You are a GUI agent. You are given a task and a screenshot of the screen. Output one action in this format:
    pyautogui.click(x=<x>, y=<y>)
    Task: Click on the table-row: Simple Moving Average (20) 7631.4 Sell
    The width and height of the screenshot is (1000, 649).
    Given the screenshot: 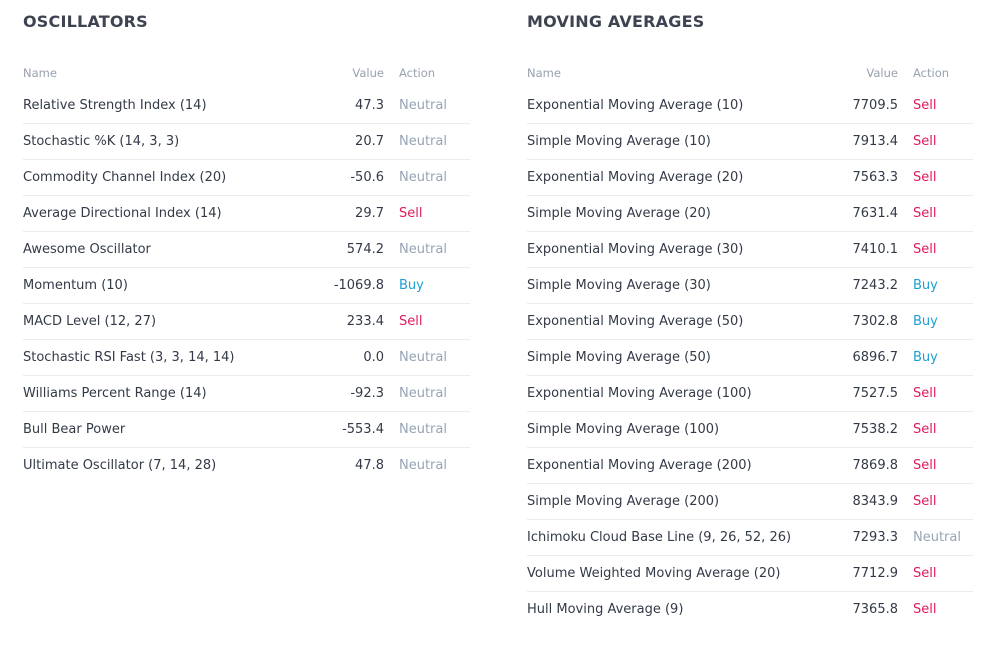 What is the action you would take?
    pyautogui.click(x=750, y=214)
    